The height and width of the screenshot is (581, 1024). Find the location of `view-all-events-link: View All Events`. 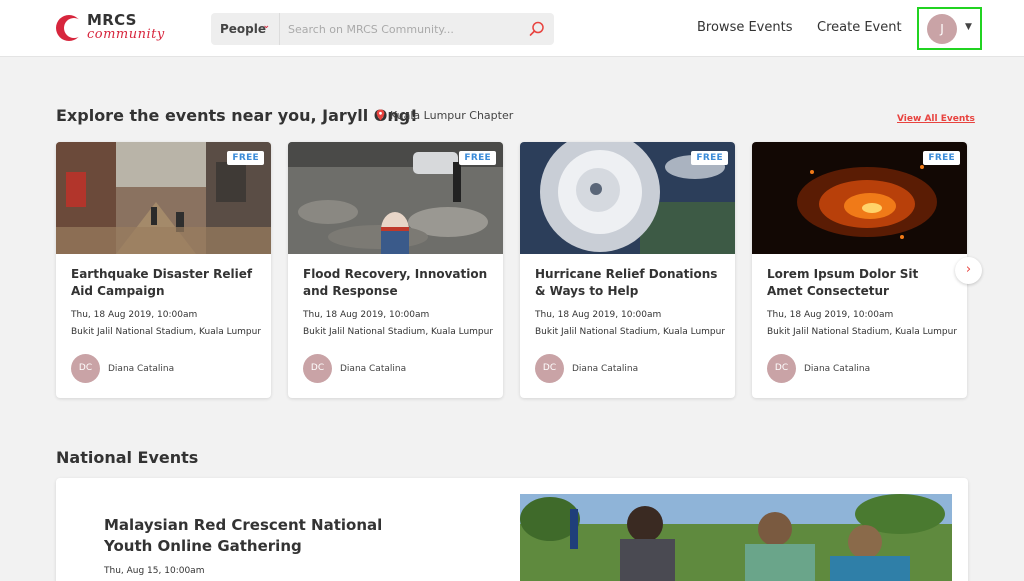

view-all-events-link: View All Events is located at coordinates (936, 119).